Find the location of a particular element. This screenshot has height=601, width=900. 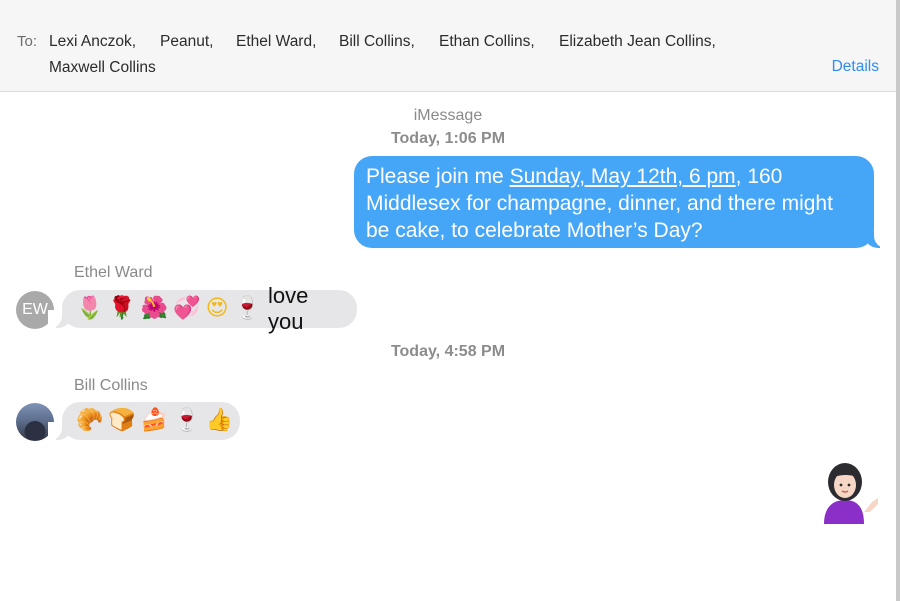

heart-eyes-emoji: 😍 is located at coordinates (217, 308).